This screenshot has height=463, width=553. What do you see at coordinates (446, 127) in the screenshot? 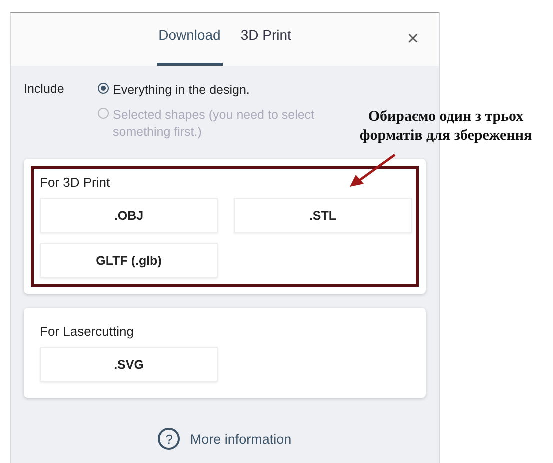
I see `annotation-text: Обираємо один з трьох форматів для збереження` at bounding box center [446, 127].